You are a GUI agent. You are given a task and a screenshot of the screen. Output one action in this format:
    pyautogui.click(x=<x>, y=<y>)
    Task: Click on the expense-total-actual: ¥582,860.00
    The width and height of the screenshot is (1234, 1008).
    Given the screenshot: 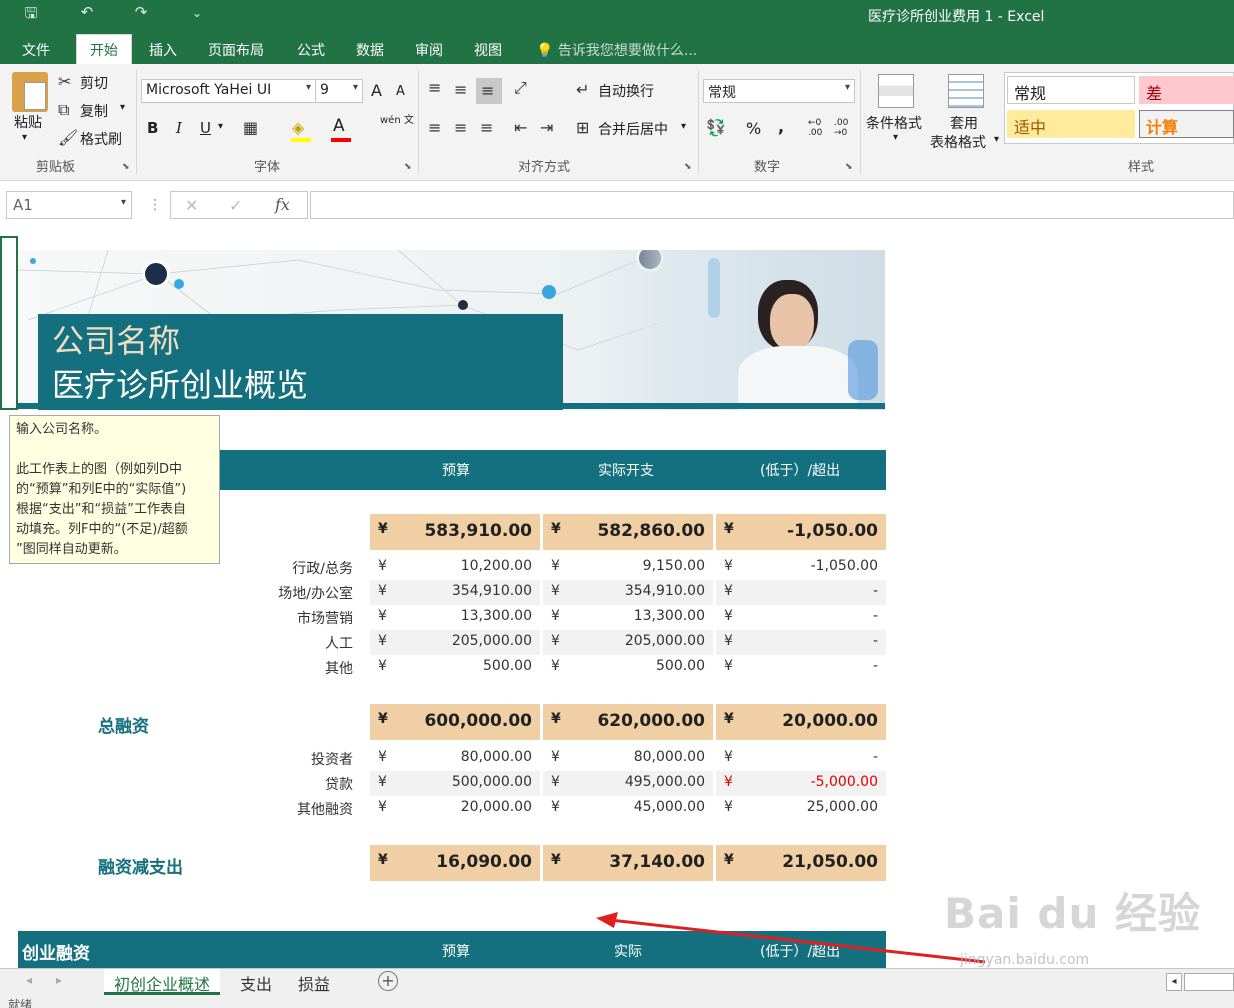 What is the action you would take?
    pyautogui.click(x=628, y=532)
    